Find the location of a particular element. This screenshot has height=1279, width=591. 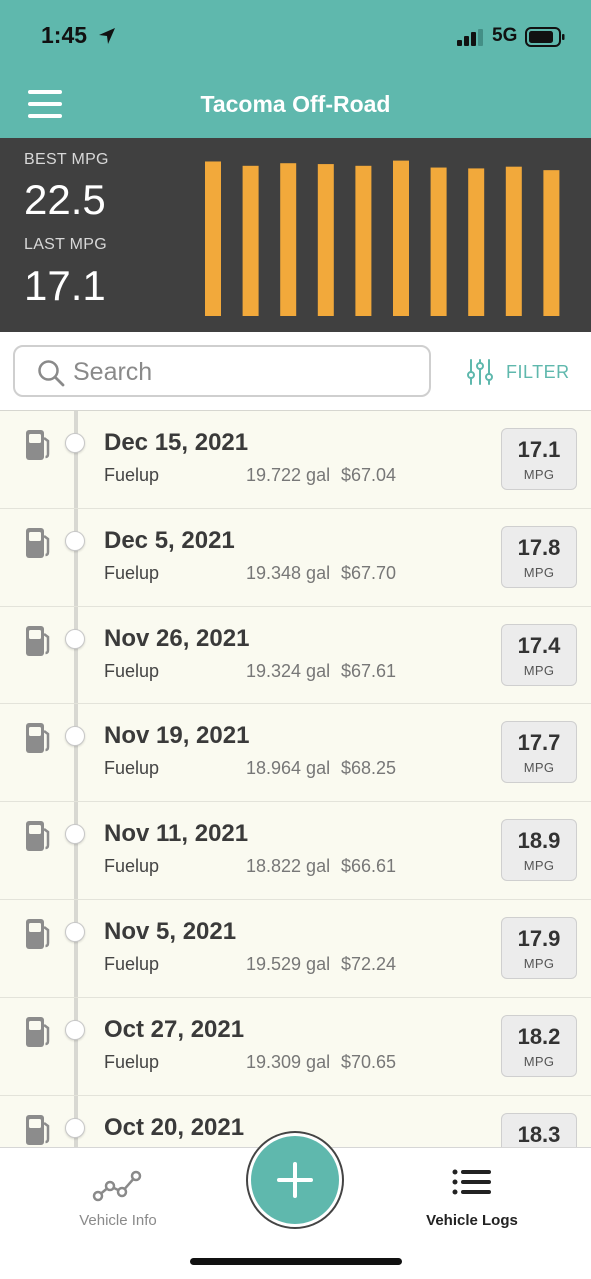

log-gallons: 19.324 gal is located at coordinates (288, 670).